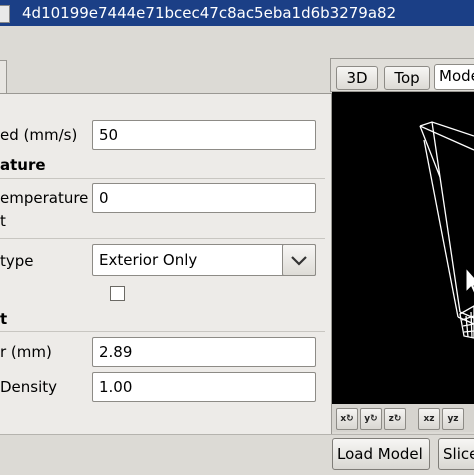  What do you see at coordinates (3, 77) in the screenshot?
I see `settings-tab` at bounding box center [3, 77].